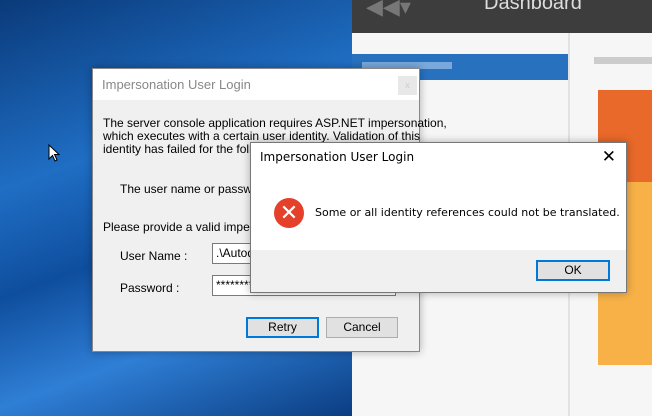 This screenshot has height=416, width=652. What do you see at coordinates (289, 213) in the screenshot?
I see `error-icon: ✕` at bounding box center [289, 213].